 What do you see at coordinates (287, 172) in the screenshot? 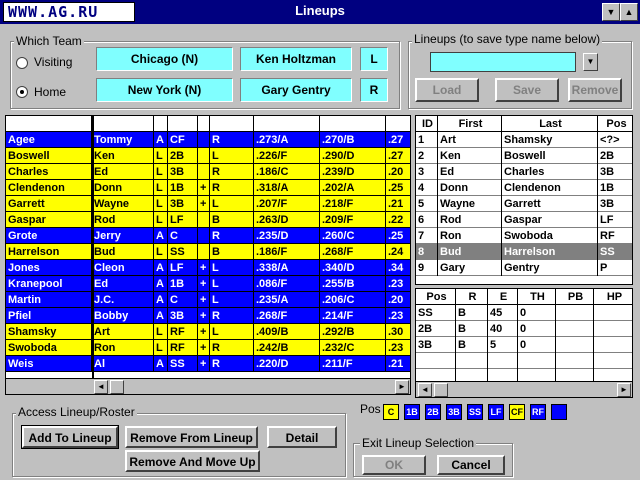
I see `roster-cell-v1: .186/C` at bounding box center [287, 172].